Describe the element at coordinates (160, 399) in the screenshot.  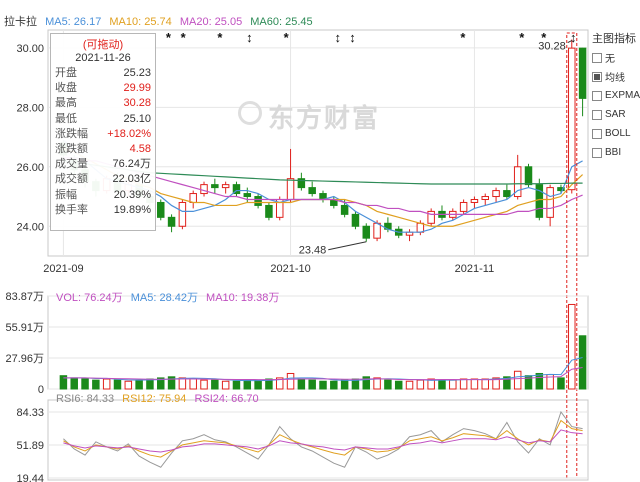
I see `rsi-legend: RSI6: 84.33 RSI12: 75.94 RSI24: 66.70` at that location.